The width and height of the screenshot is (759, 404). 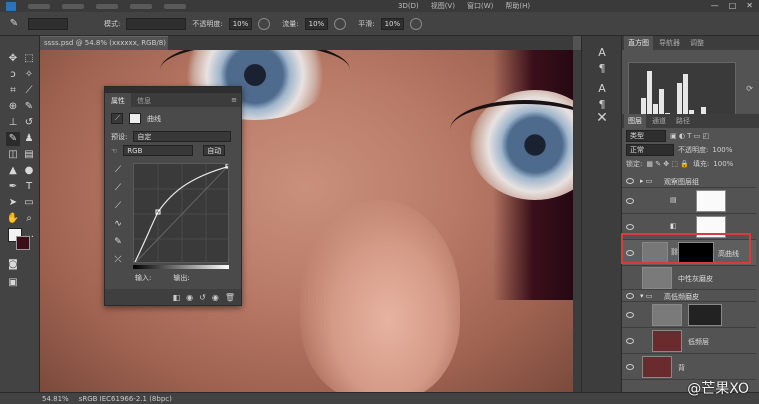 What do you see at coordinates (689, 201) in the screenshot?
I see `layer-row: ▤` at bounding box center [689, 201].